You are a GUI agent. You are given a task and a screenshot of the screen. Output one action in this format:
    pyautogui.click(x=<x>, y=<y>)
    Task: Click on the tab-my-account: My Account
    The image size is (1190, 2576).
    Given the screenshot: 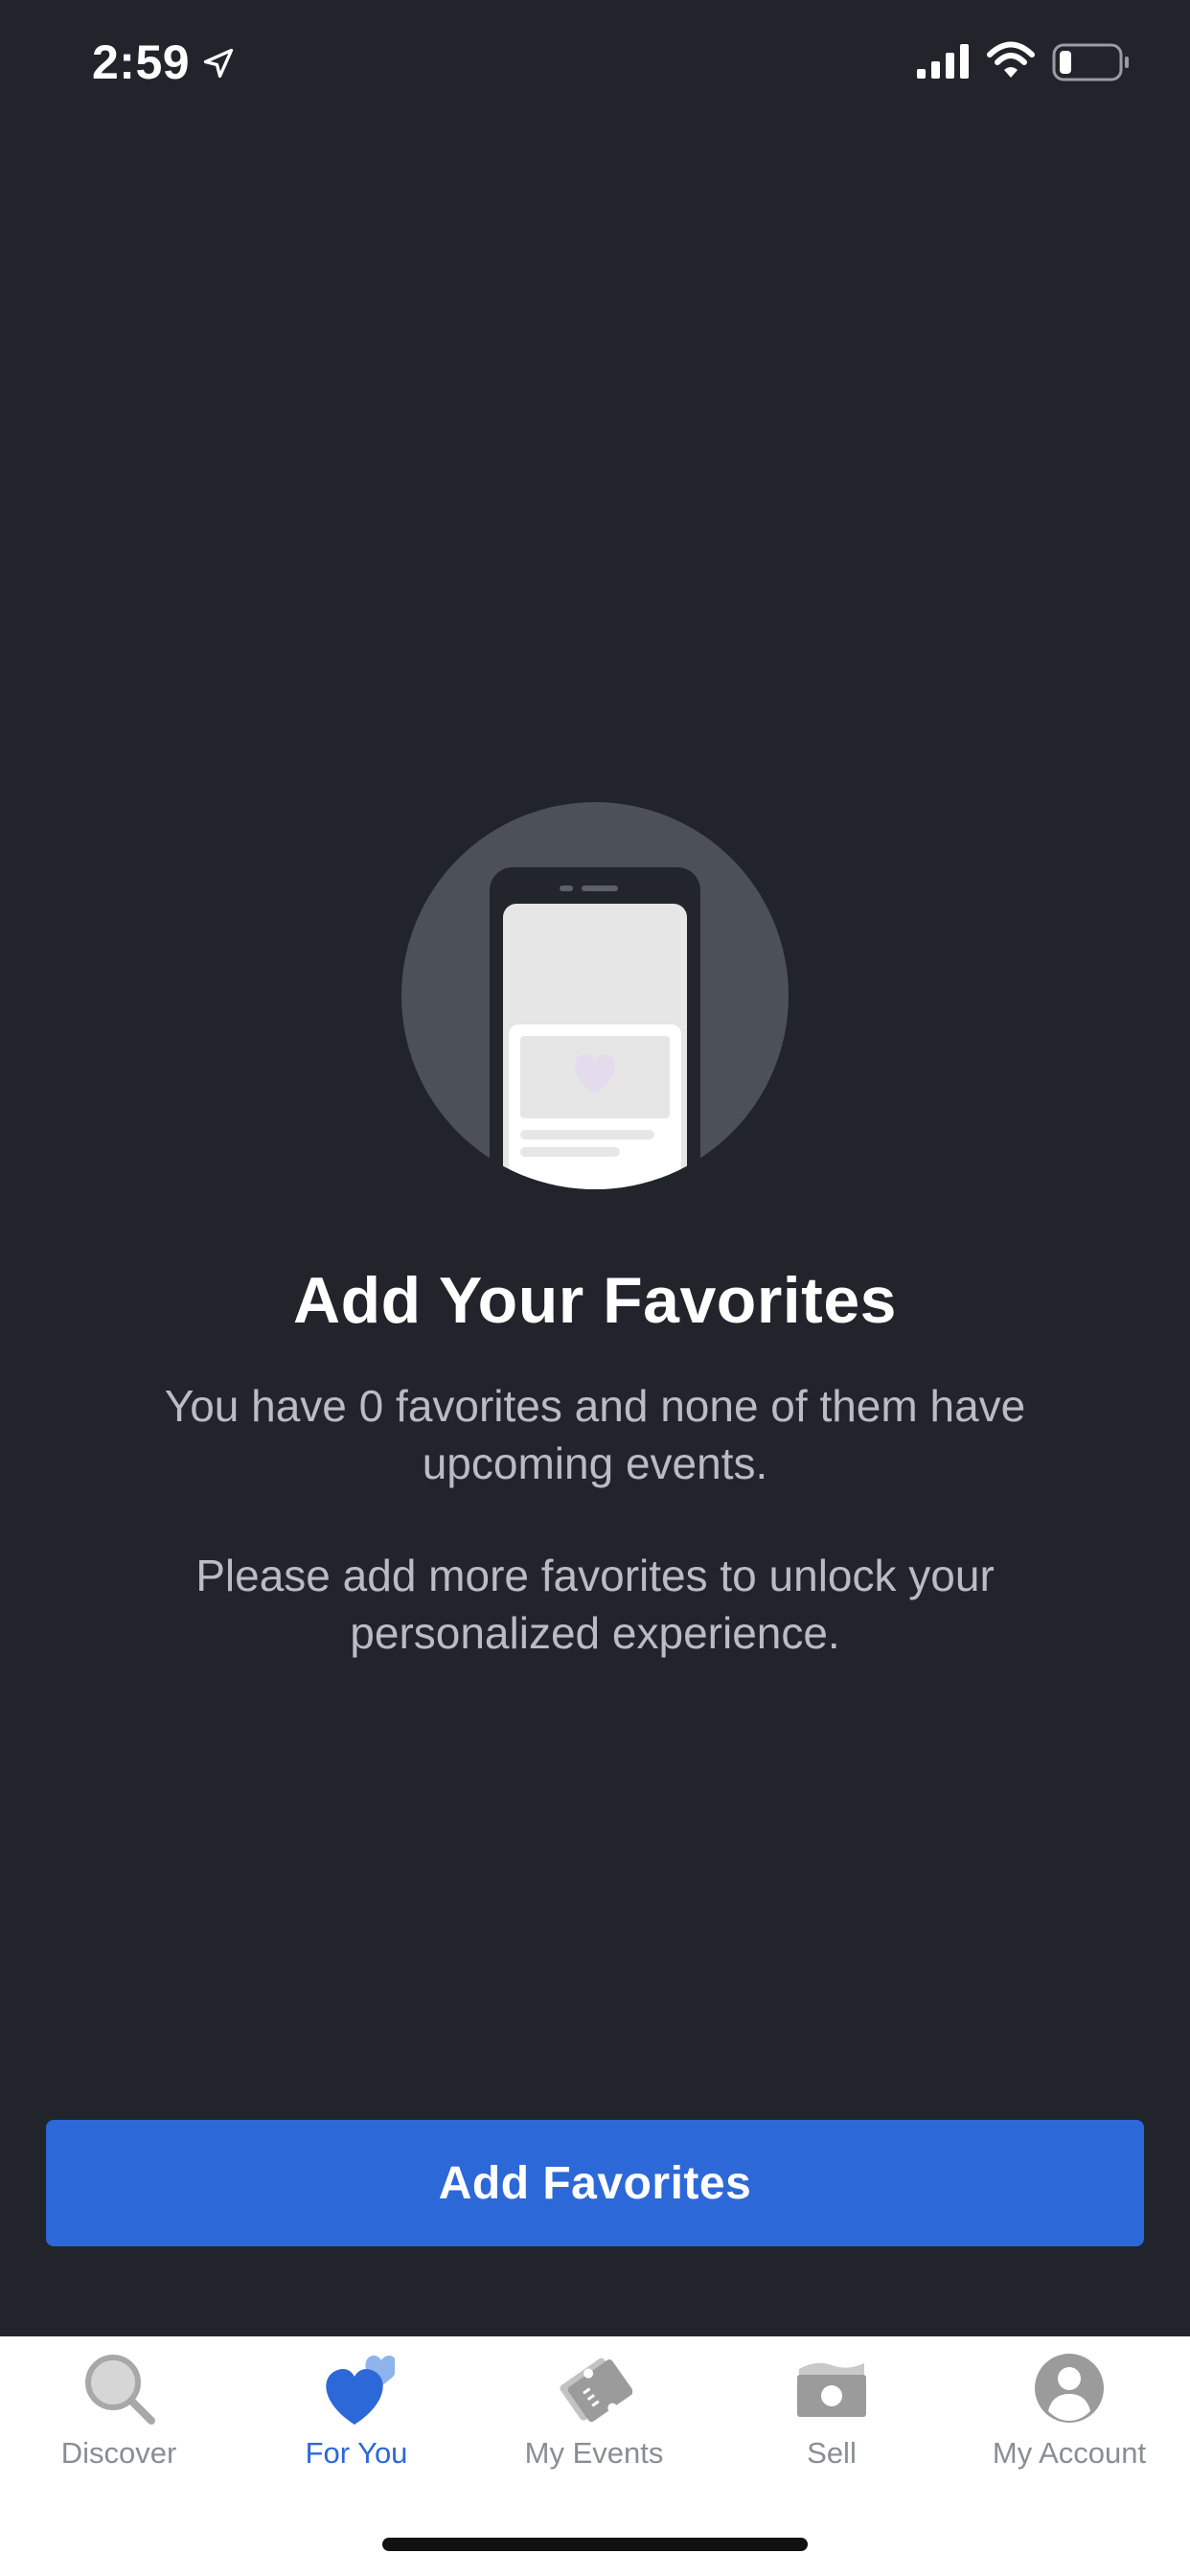 What is the action you would take?
    pyautogui.click(x=1069, y=2417)
    